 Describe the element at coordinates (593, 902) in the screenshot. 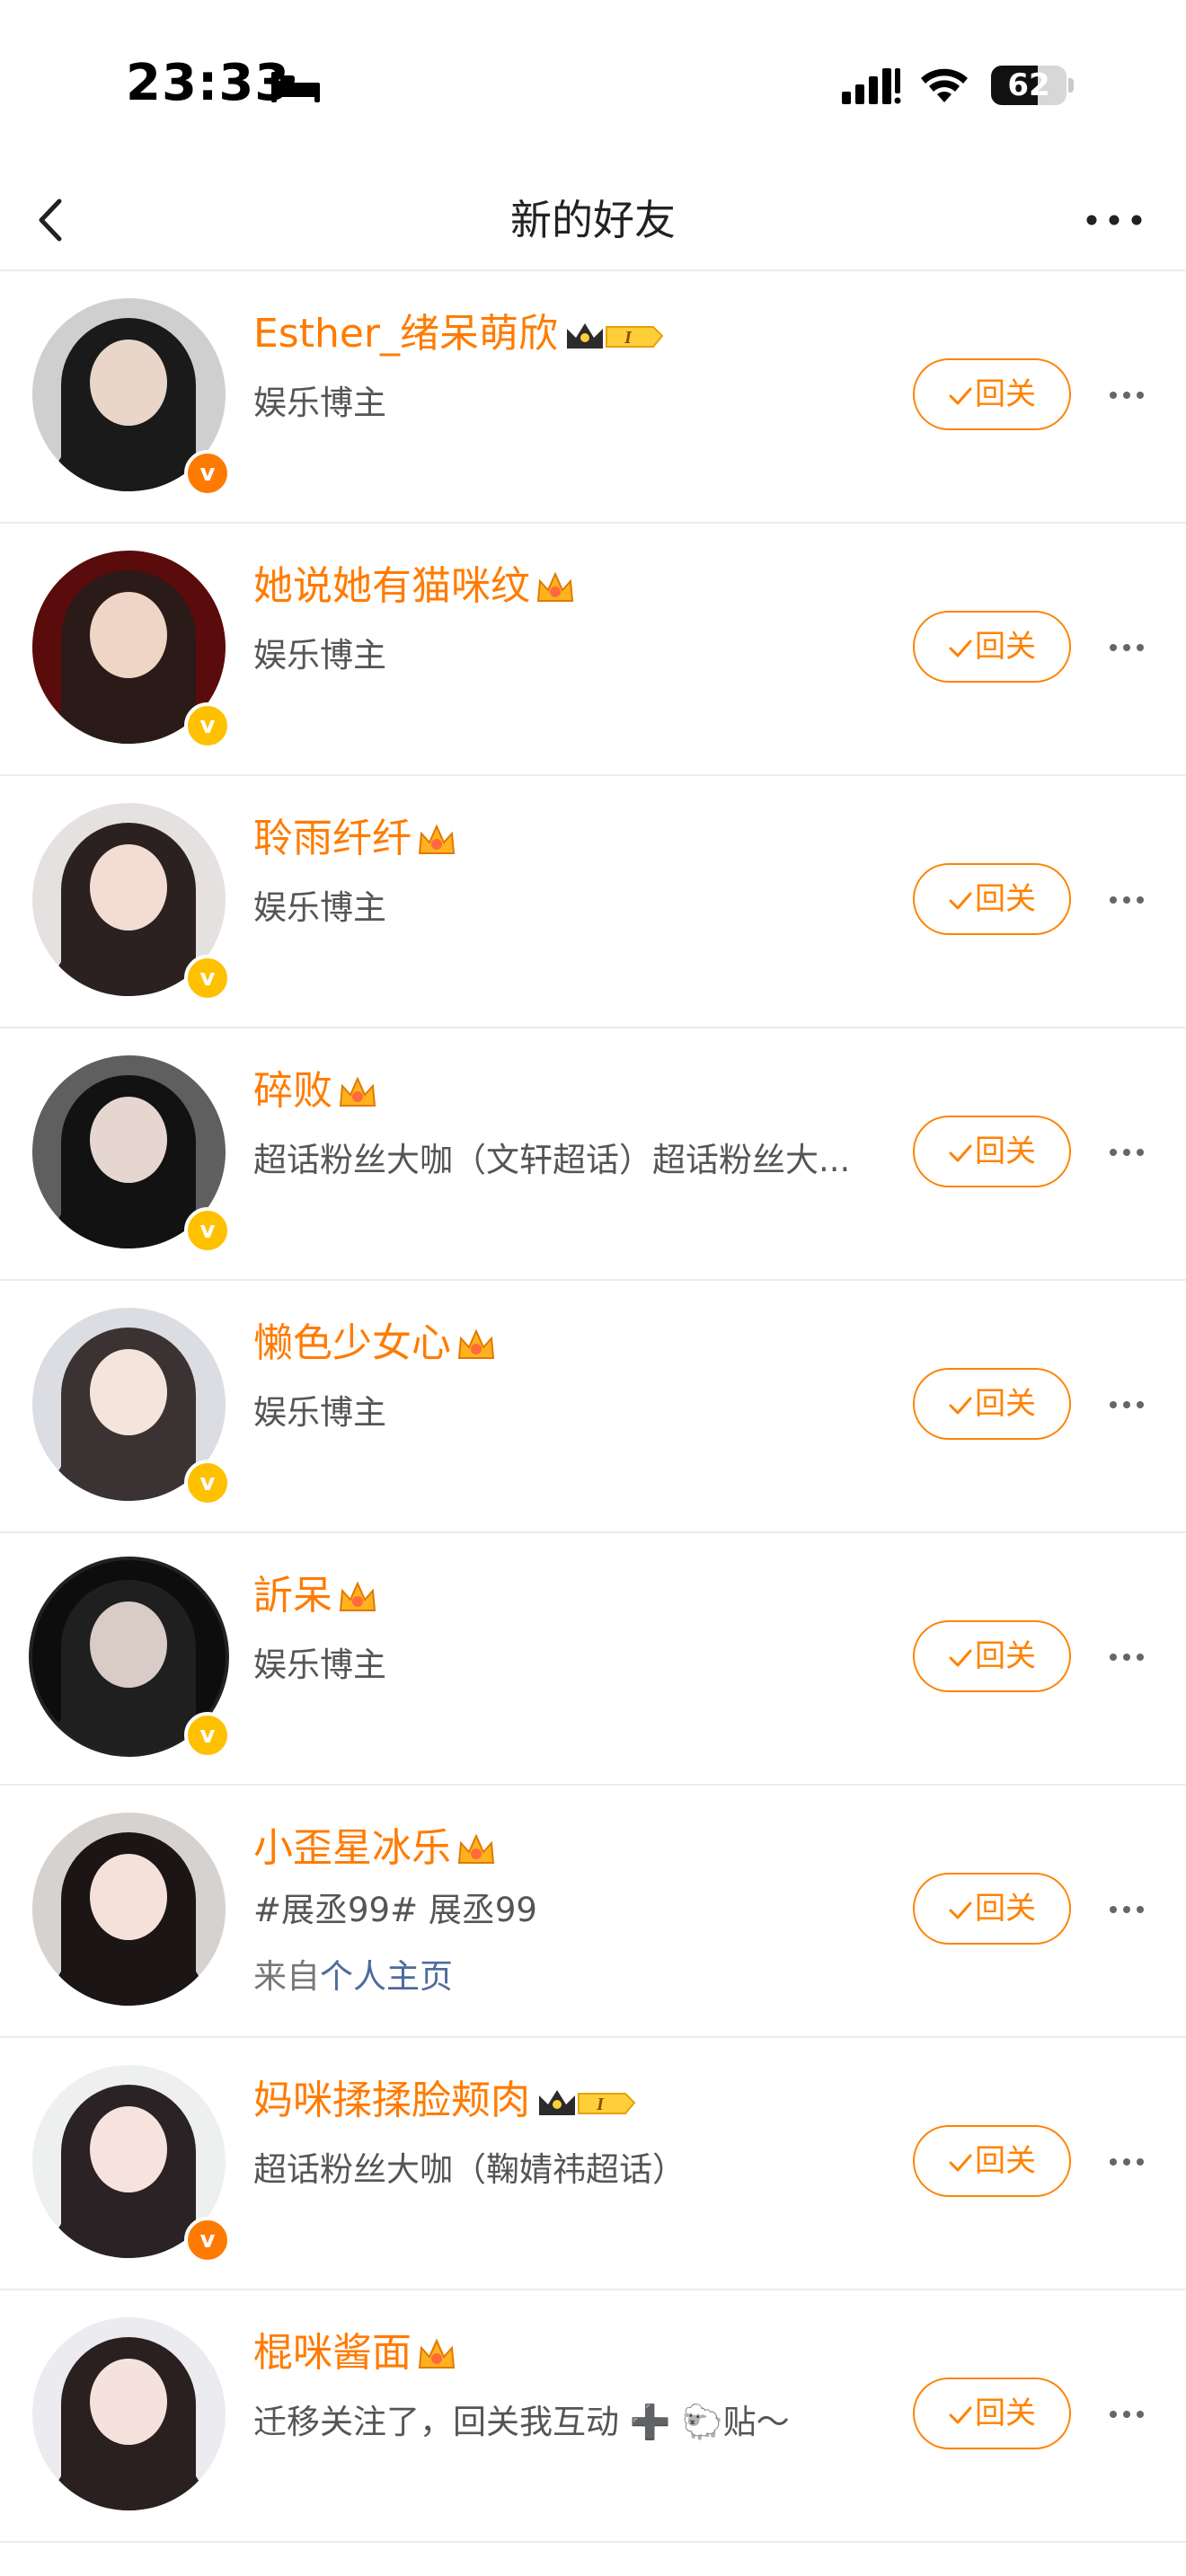

I see `list-item: v 聆雨纤纤 娱乐博主 回关` at that location.